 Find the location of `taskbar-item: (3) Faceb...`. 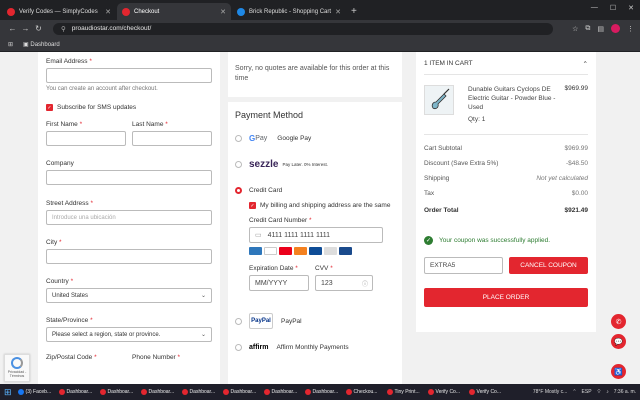

taskbar-item: (3) Faceb... is located at coordinates (36, 392).